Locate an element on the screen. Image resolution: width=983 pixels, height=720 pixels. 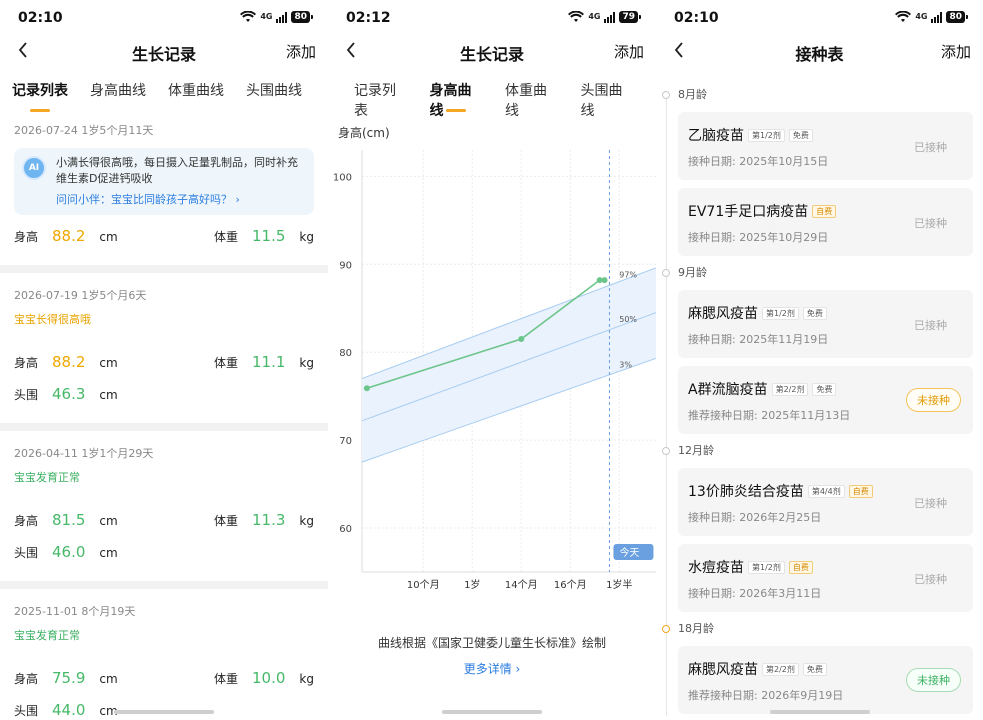
vaccine-tag: 第1/2剂 is located at coordinates (766, 135).